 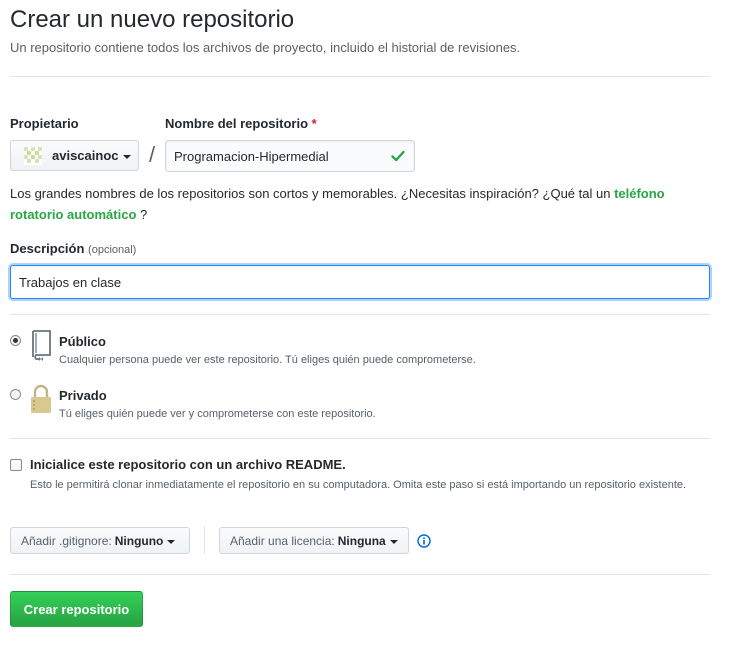 I want to click on description-label: Descripción (opcional), so click(x=73, y=248).